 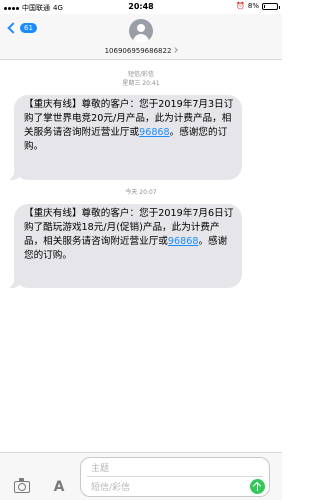 I want to click on composer-bar: A 主题 短信/彩信, so click(x=141, y=476).